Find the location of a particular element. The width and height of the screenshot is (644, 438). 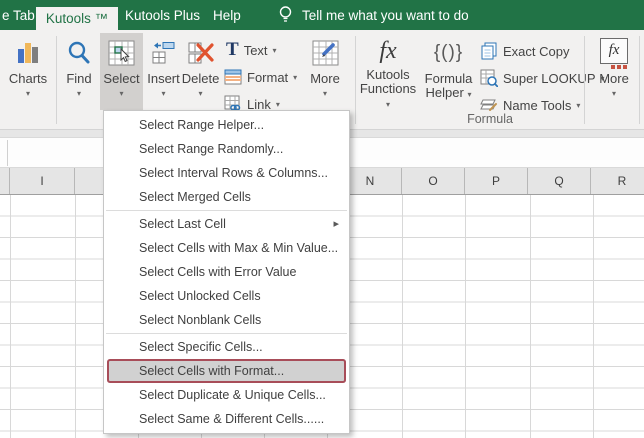

tab-office-tab-partial: e Tab is located at coordinates (18, 15).